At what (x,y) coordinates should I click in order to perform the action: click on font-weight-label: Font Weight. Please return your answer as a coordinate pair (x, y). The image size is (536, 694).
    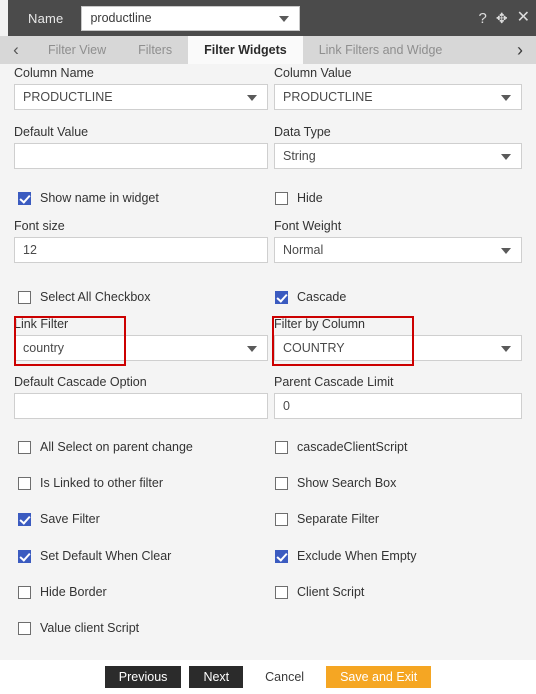
    Looking at the image, I should click on (308, 226).